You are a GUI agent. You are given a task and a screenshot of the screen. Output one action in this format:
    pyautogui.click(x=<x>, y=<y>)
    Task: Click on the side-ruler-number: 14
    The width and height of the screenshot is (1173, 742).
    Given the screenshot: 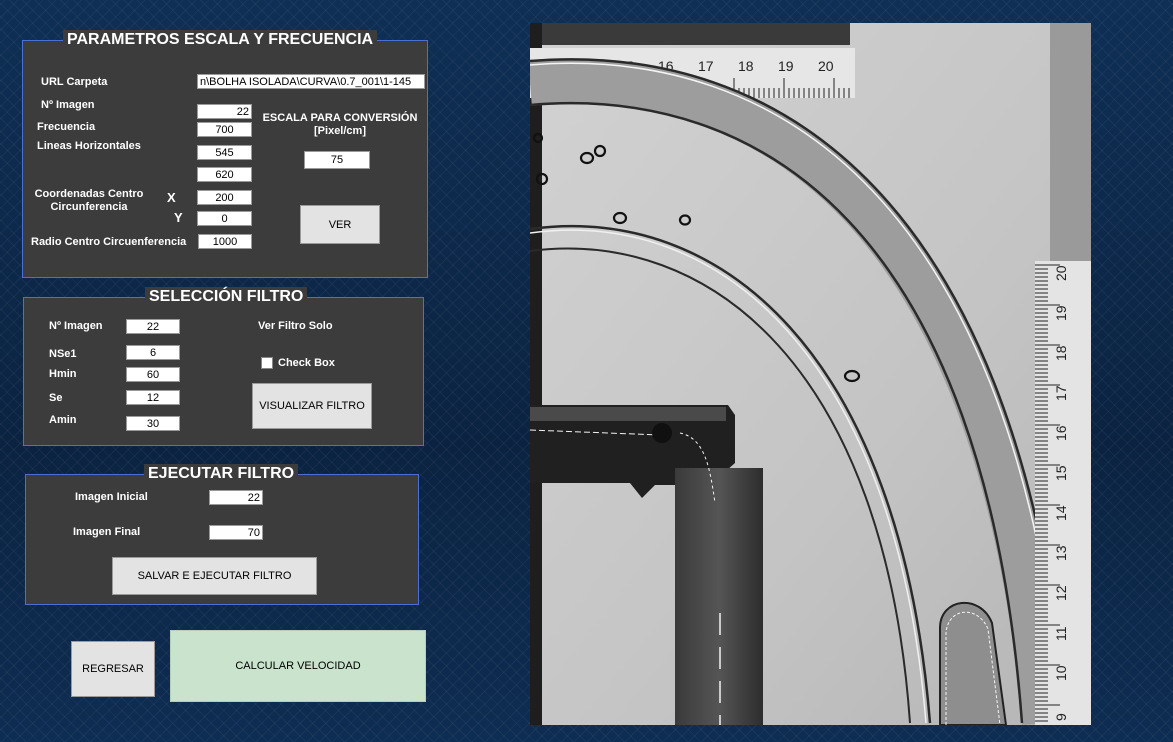 What is the action you would take?
    pyautogui.click(x=1061, y=513)
    